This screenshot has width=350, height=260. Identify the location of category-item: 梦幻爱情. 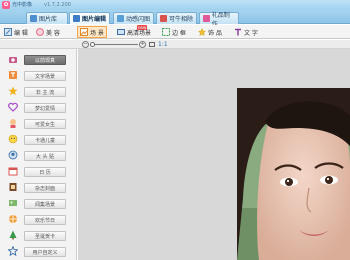
(38, 108).